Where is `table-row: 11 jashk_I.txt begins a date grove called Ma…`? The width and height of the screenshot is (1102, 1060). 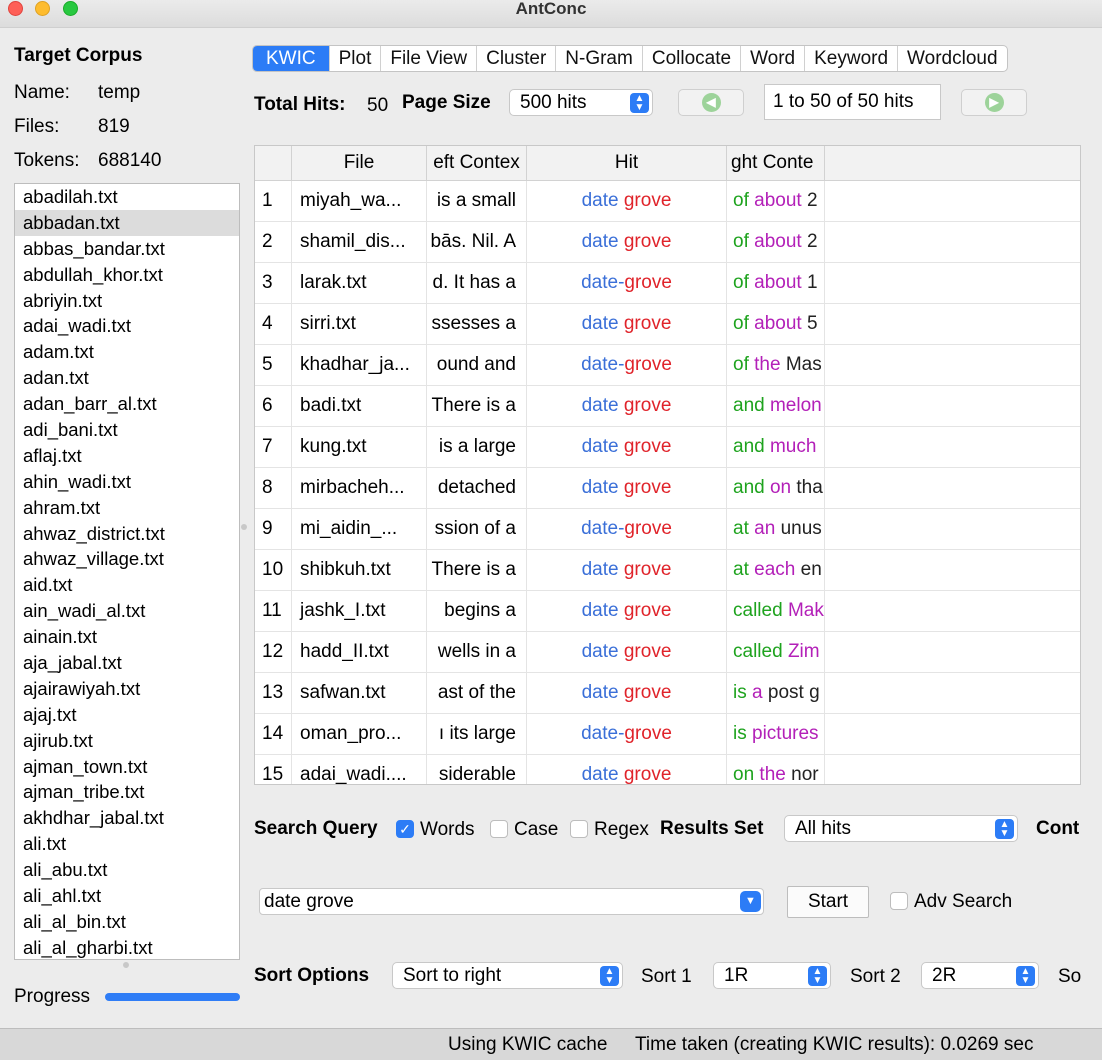
table-row: 11 jashk_I.txt begins a date grove called Ma… is located at coordinates (667, 611).